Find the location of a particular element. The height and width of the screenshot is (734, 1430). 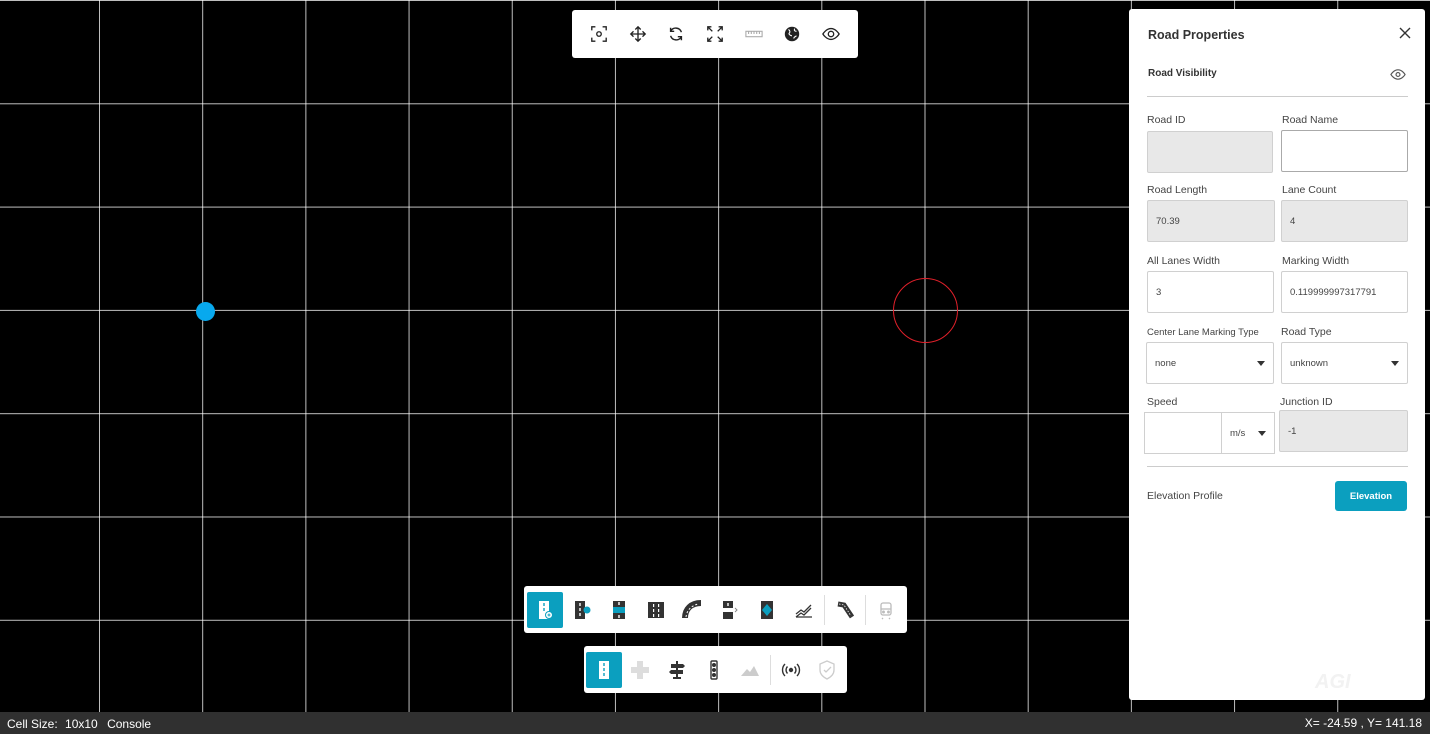

road-length-label: Road Length is located at coordinates (1177, 190).